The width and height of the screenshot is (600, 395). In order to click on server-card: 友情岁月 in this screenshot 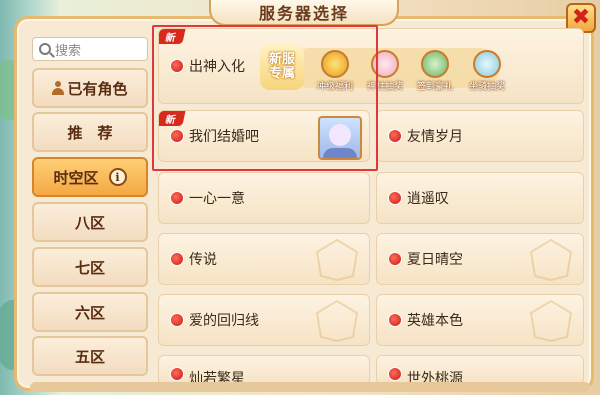, I will do `click(480, 136)`.